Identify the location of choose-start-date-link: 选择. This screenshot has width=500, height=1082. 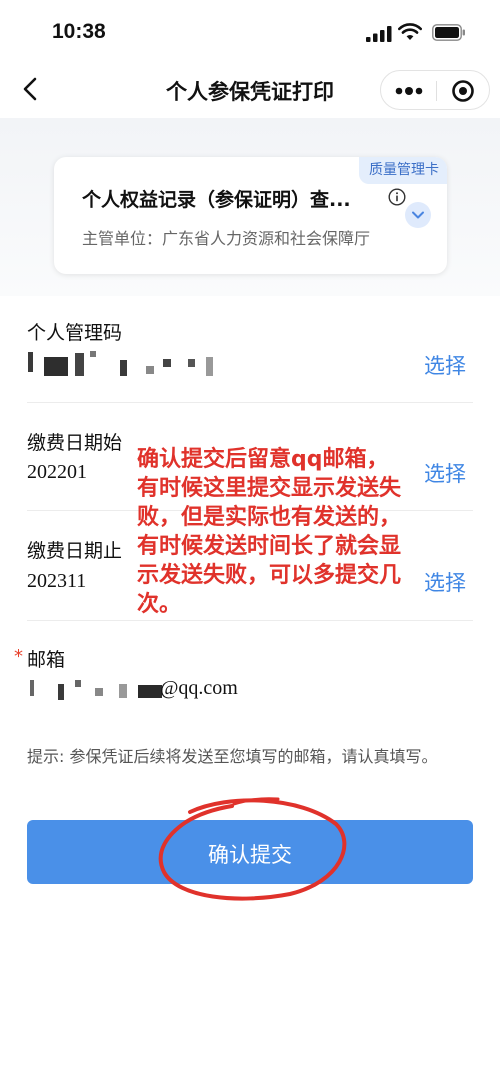
(445, 473).